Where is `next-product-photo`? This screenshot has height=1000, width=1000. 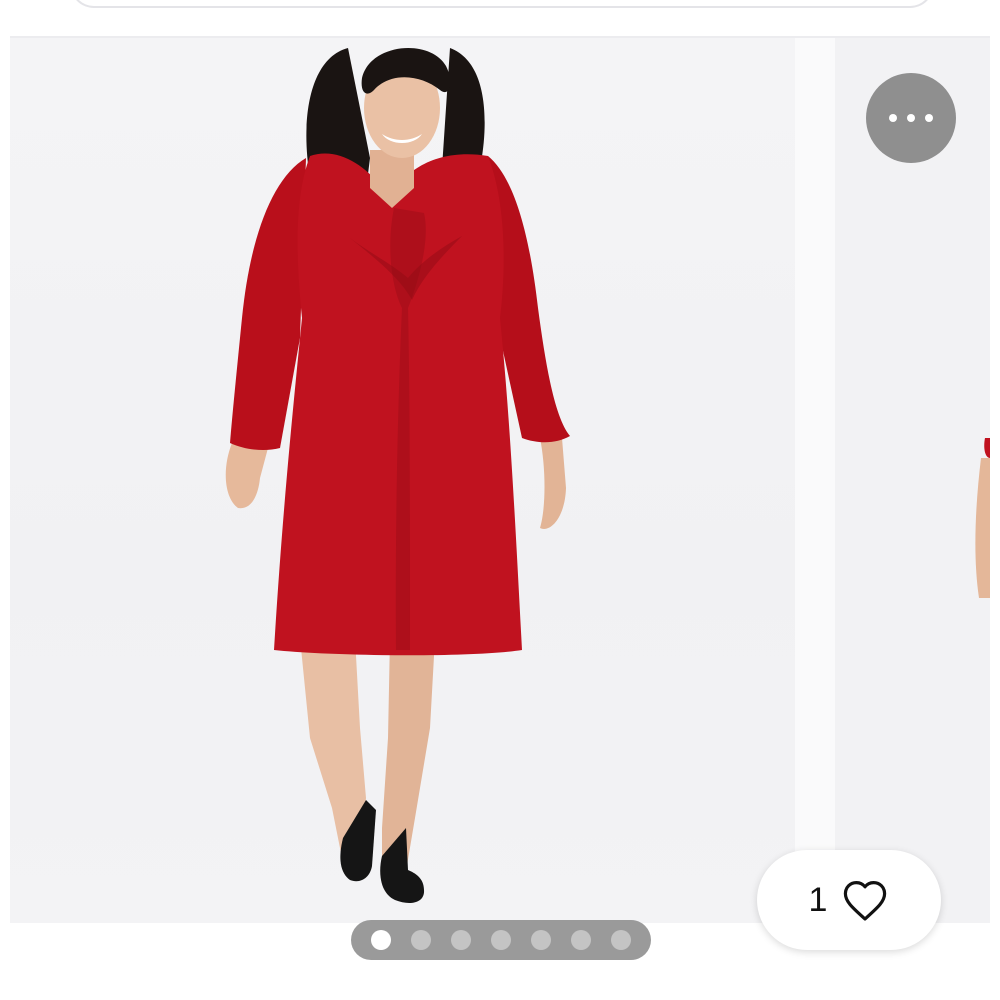
next-product-photo is located at coordinates (912, 480).